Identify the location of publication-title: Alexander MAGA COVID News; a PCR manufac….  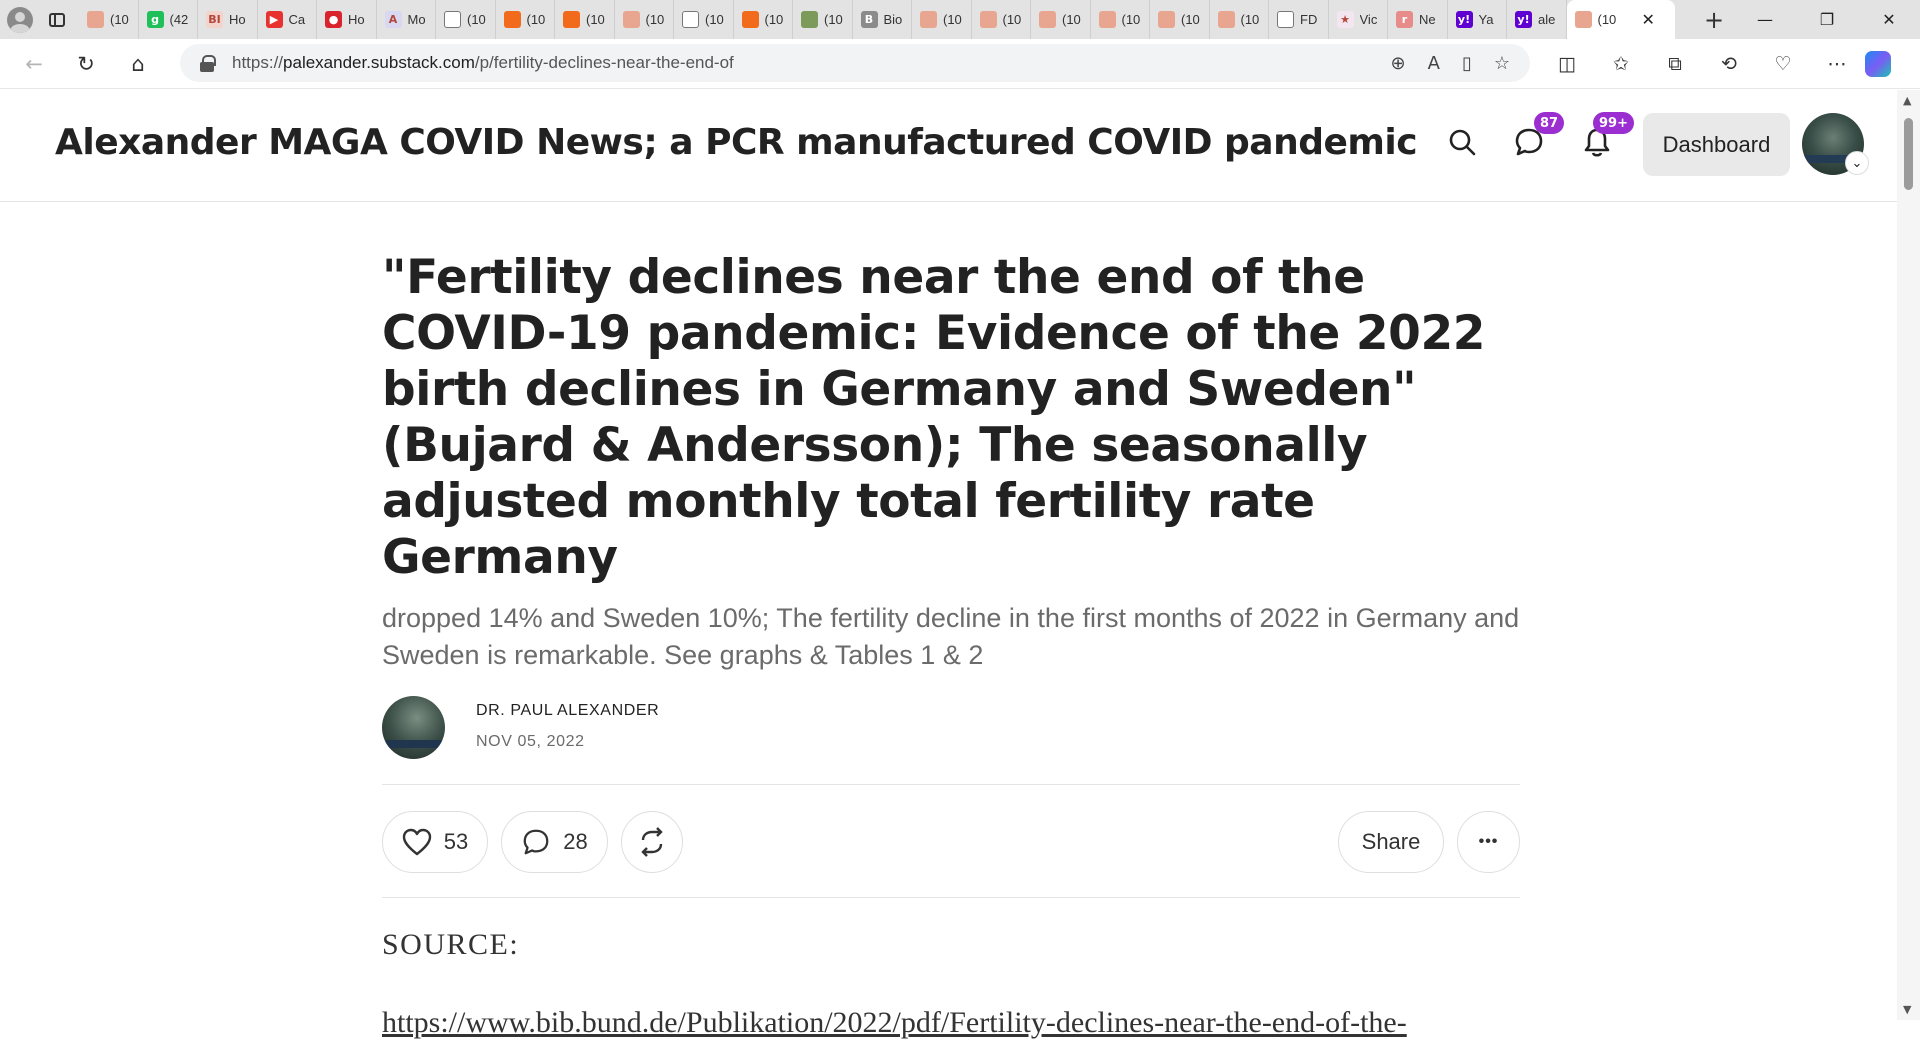
(736, 142).